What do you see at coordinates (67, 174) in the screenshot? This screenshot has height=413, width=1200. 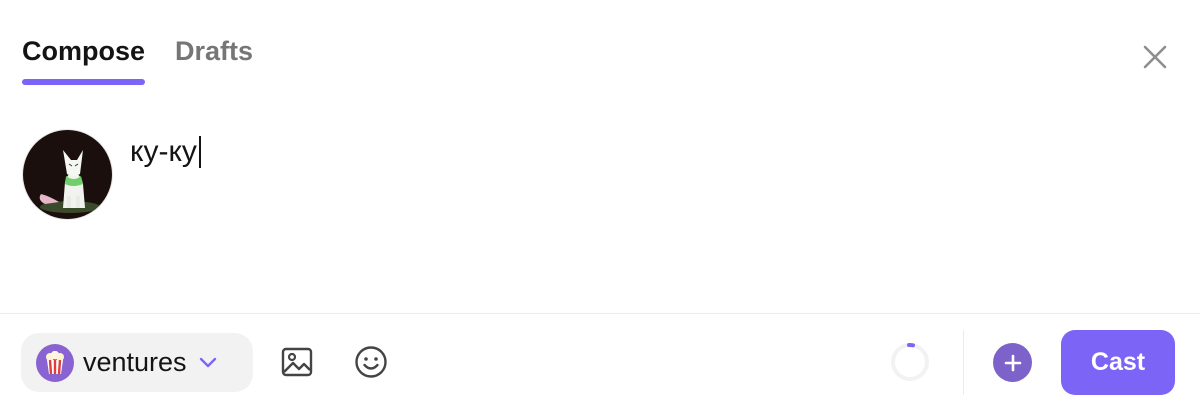 I see `avatar` at bounding box center [67, 174].